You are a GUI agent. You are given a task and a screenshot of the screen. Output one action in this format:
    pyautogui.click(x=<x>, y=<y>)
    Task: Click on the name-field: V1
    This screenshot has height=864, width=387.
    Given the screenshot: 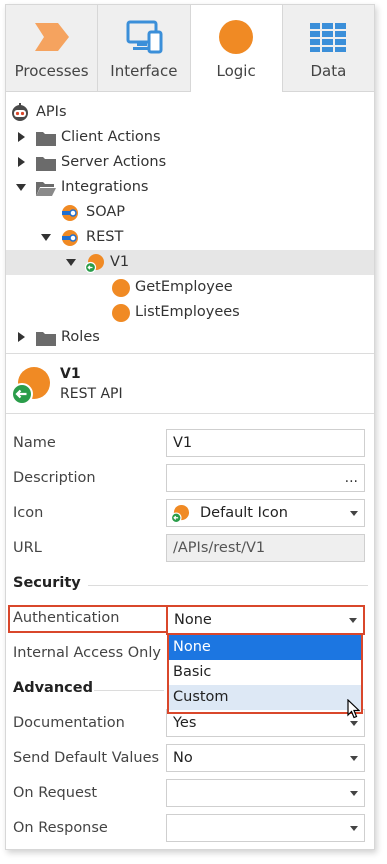 What is the action you would take?
    pyautogui.click(x=265, y=443)
    